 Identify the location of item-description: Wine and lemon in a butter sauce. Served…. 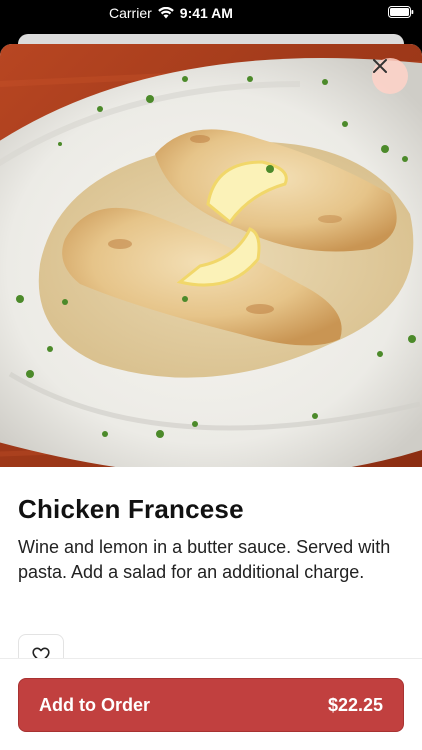
(204, 559).